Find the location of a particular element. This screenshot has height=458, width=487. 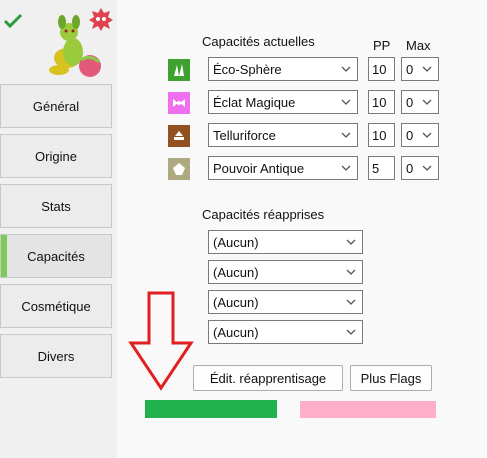

tab-cosmetic: Cosmétique is located at coordinates (56, 306).